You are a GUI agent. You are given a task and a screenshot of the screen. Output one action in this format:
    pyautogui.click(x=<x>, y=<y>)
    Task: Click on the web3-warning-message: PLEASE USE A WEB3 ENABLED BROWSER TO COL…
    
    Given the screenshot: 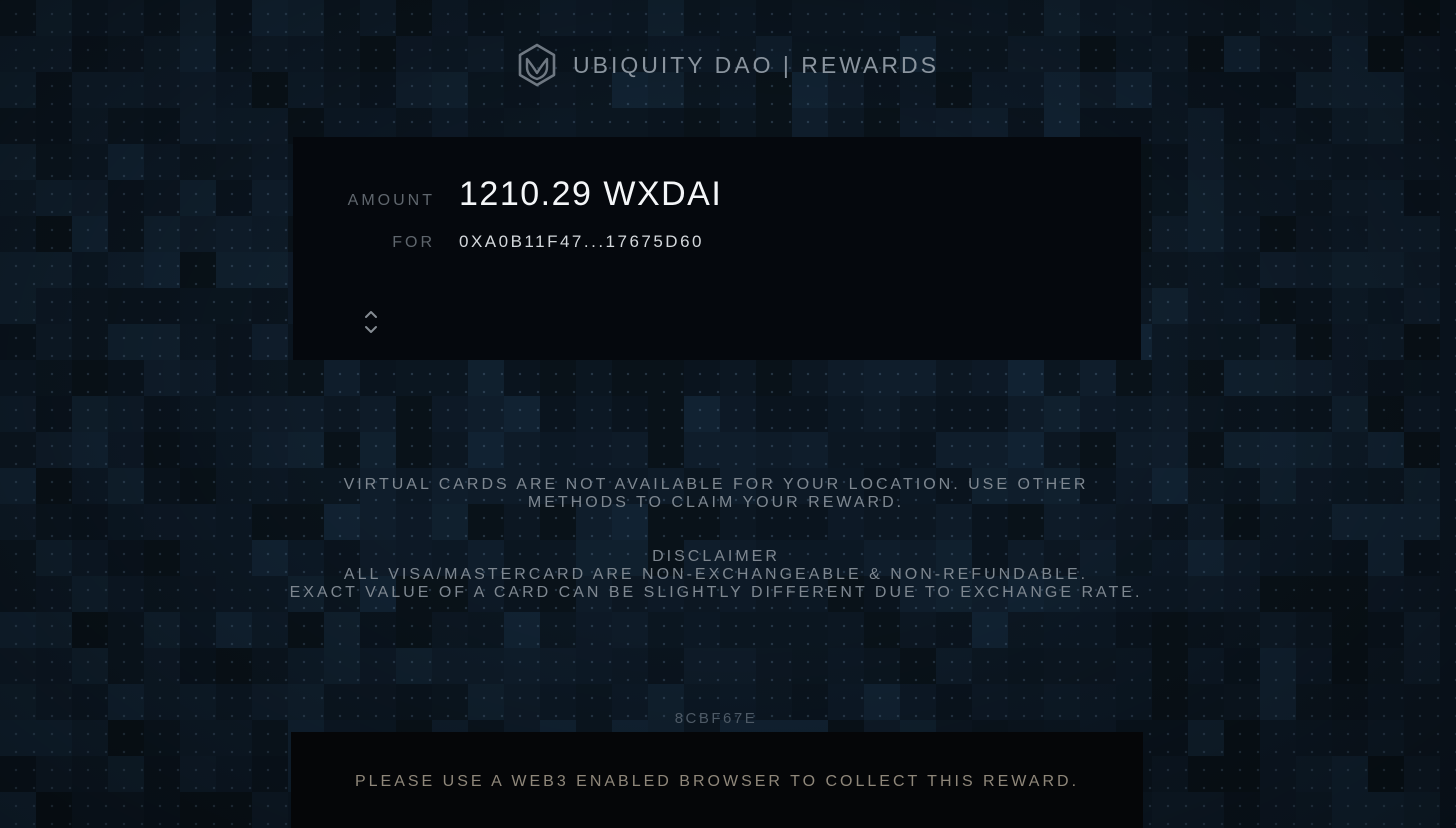 What is the action you would take?
    pyautogui.click(x=717, y=781)
    